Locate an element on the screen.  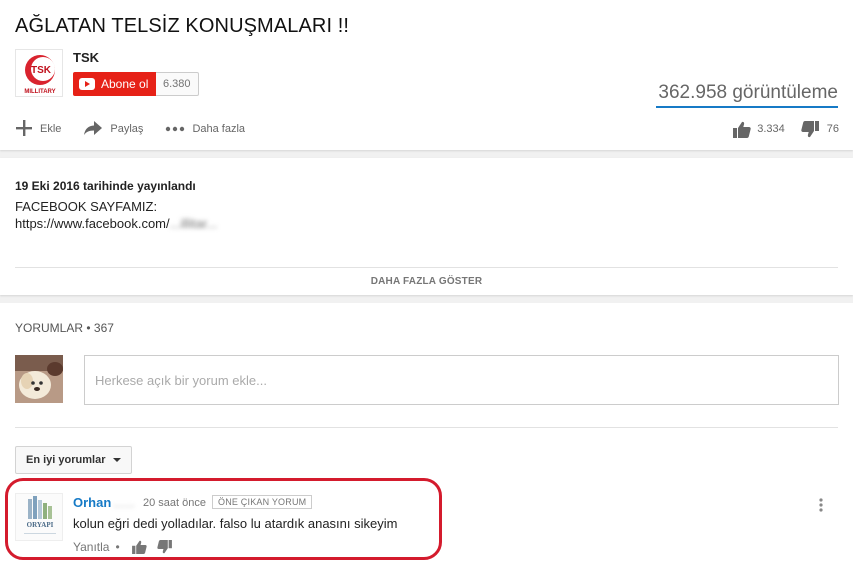
action-bar: Ekle Paylaş Daha fazla is located at coordinates (141, 129).